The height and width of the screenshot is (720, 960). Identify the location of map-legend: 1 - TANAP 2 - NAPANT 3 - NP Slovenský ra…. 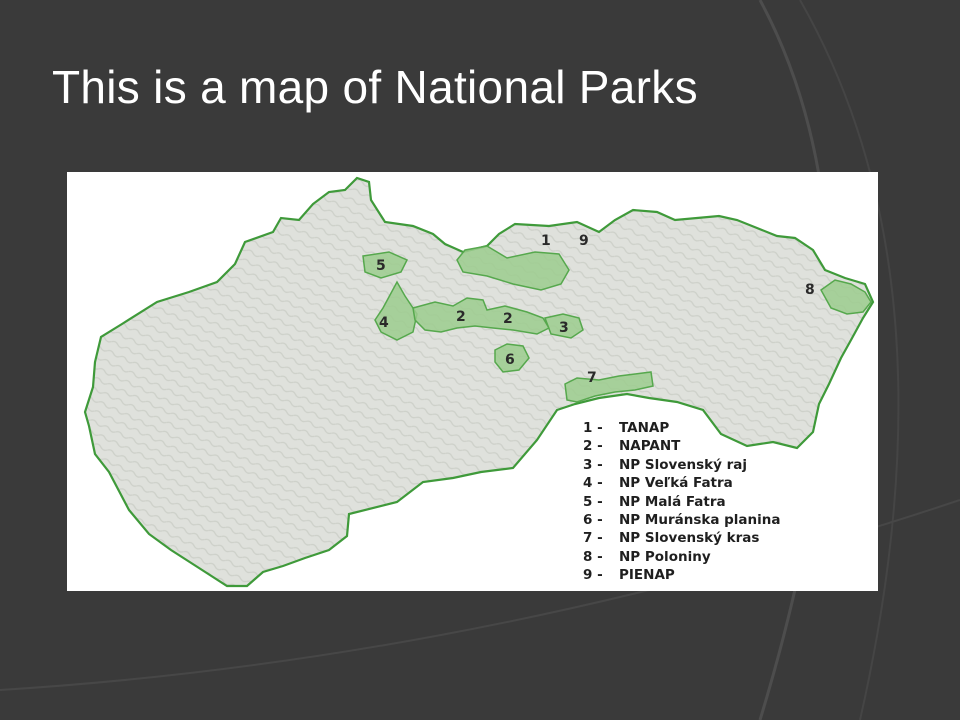
(728, 502).